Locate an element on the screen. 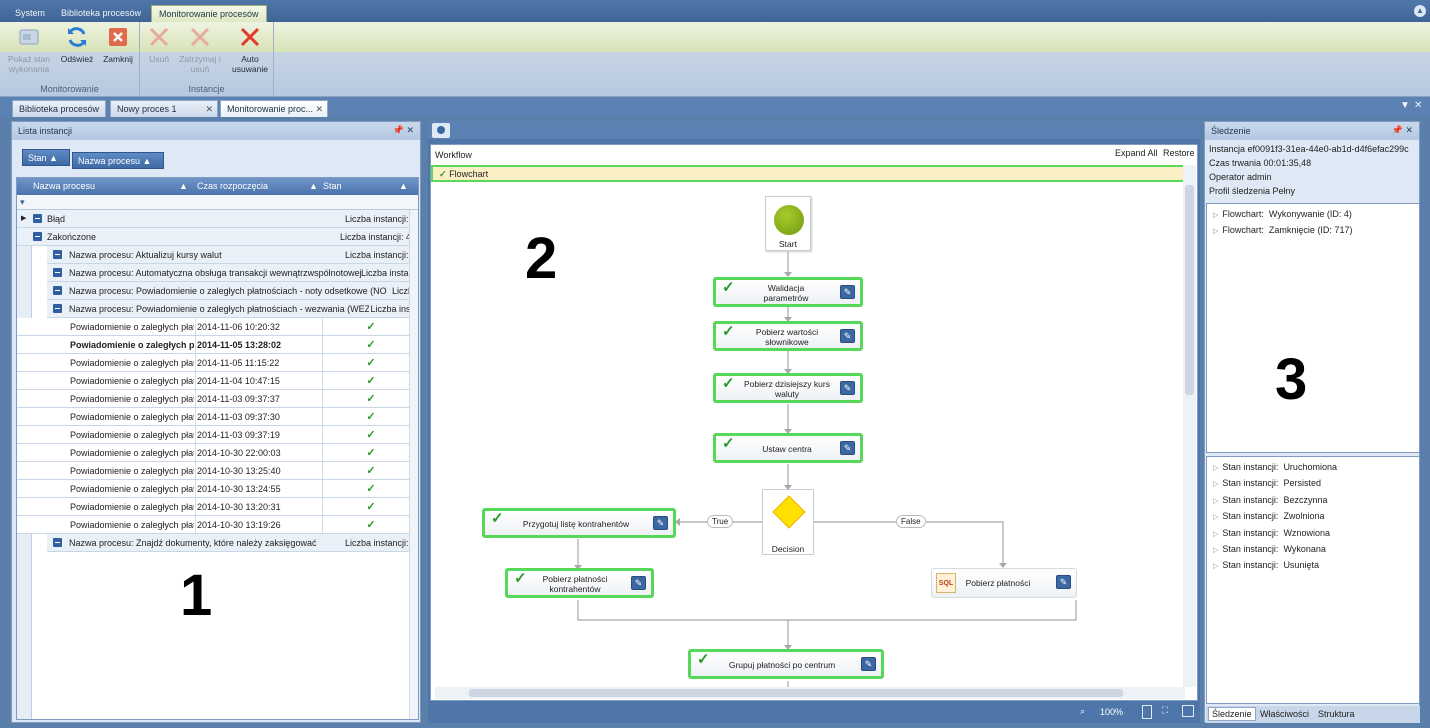 Image resolution: width=1430 pixels, height=728 pixels. state-item: ▷ Stan instancji: Bezczynna is located at coordinates (1270, 500).